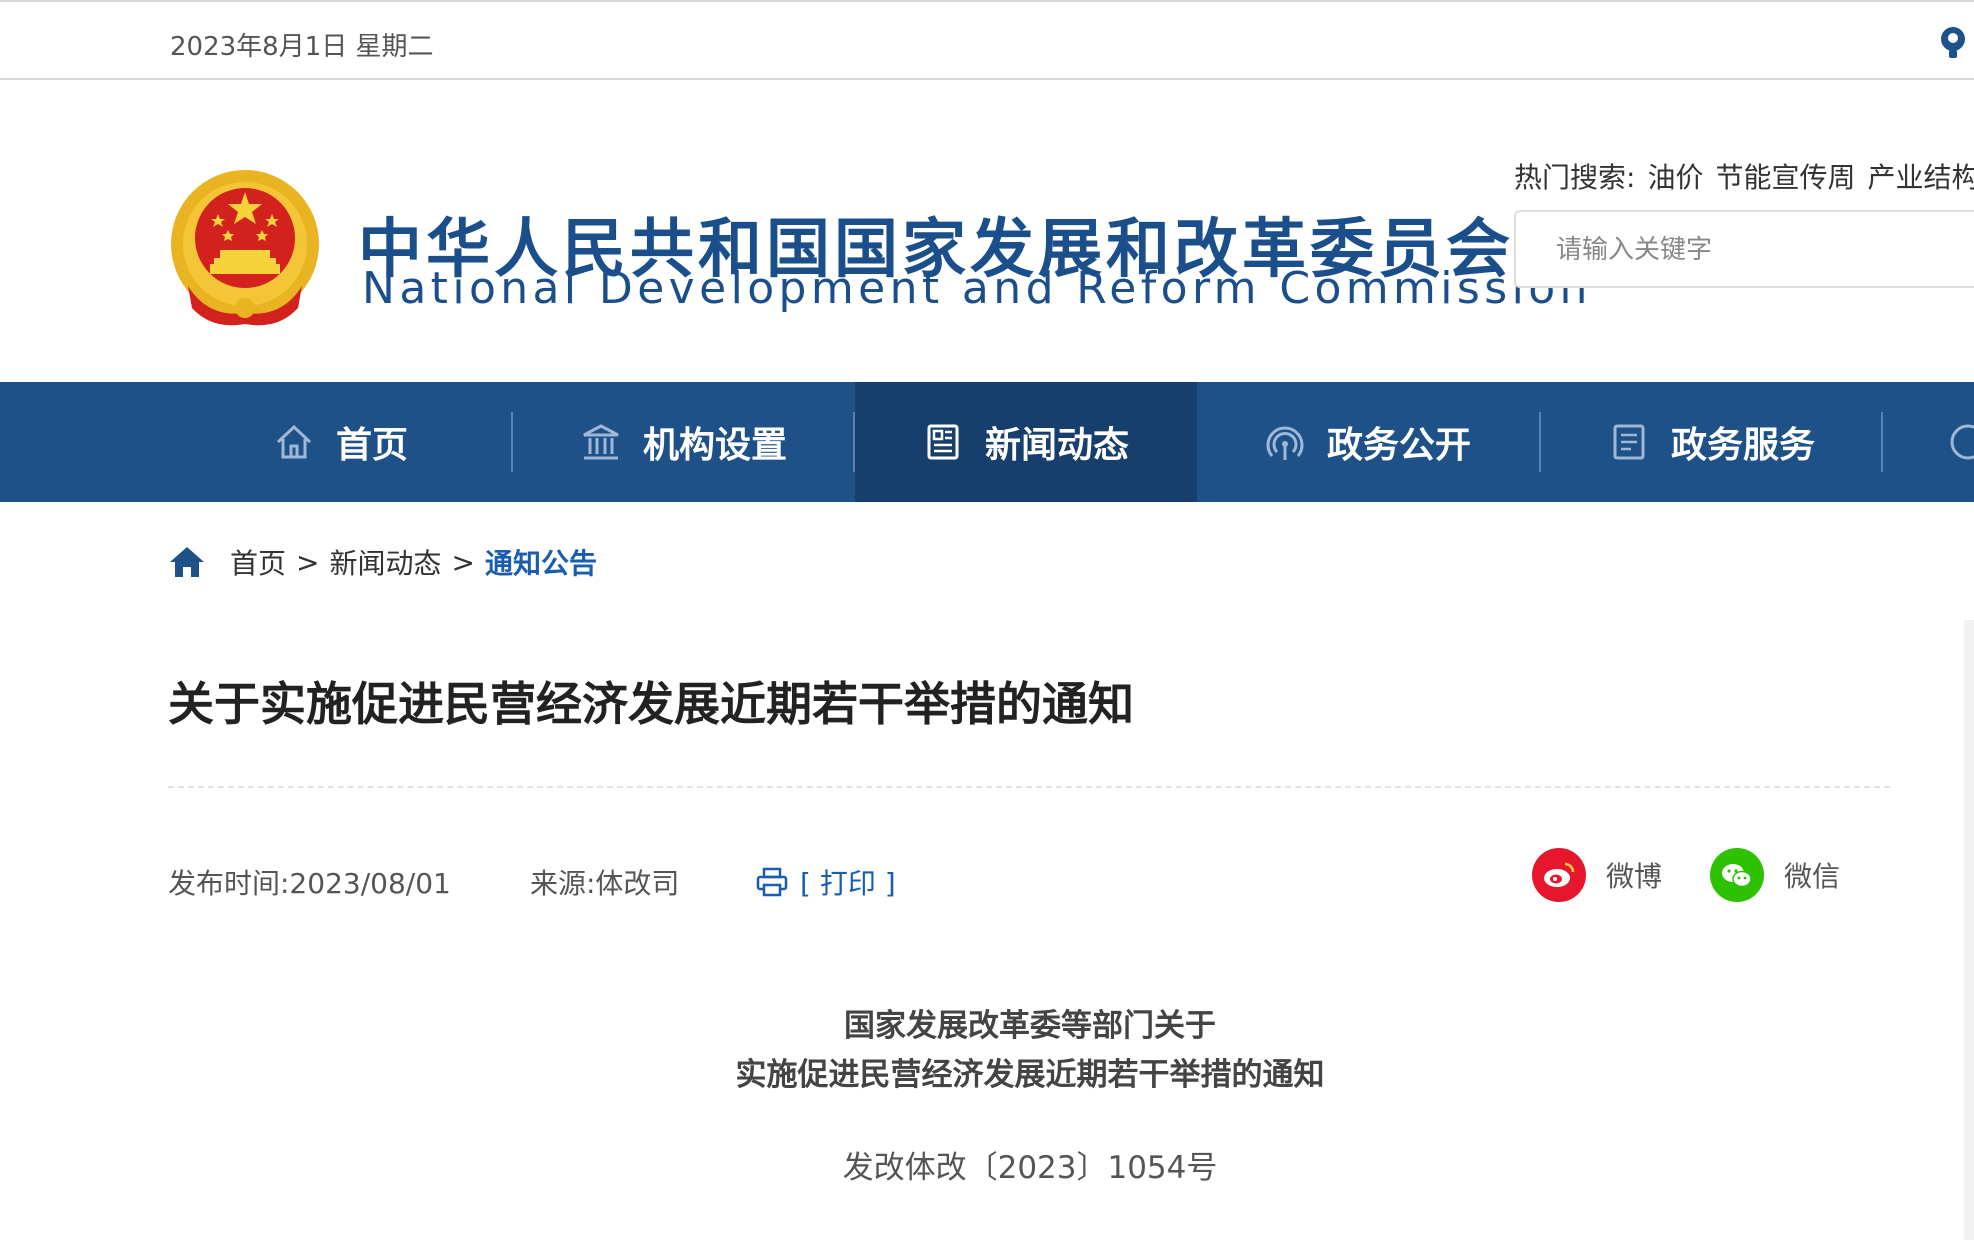 This screenshot has height=1240, width=1974. I want to click on share-weibo-button: 微博, so click(1597, 875).